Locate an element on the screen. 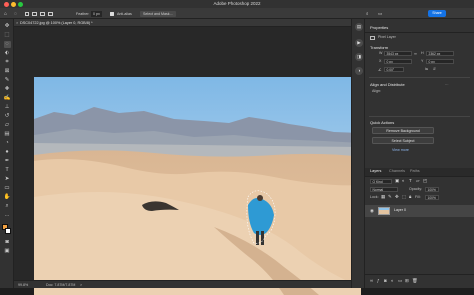 The width and height of the screenshot is (474, 295). pen-tool-icon: ✒ is located at coordinates (7, 161).